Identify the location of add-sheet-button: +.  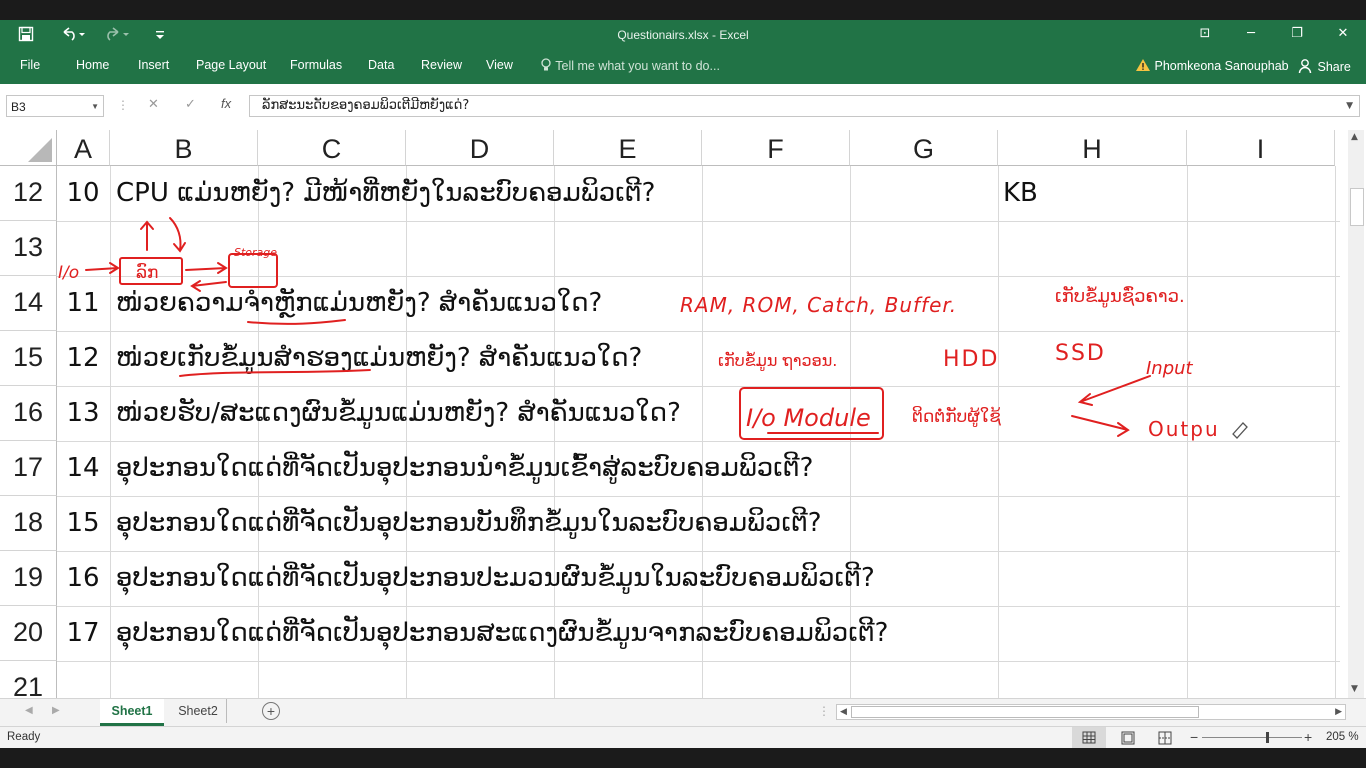
(271, 711).